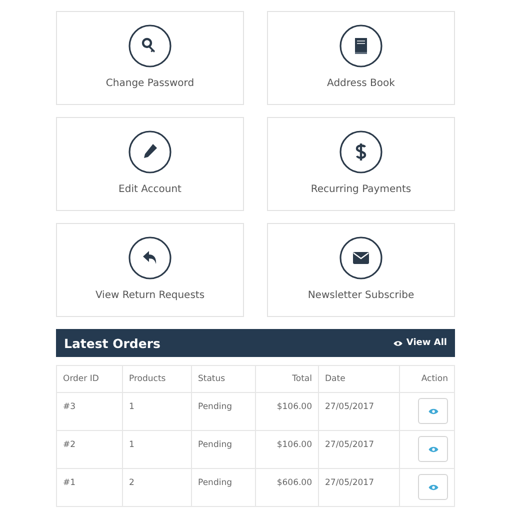 Image resolution: width=515 pixels, height=515 pixels. What do you see at coordinates (150, 295) in the screenshot?
I see `tile-label: View Return Requests` at bounding box center [150, 295].